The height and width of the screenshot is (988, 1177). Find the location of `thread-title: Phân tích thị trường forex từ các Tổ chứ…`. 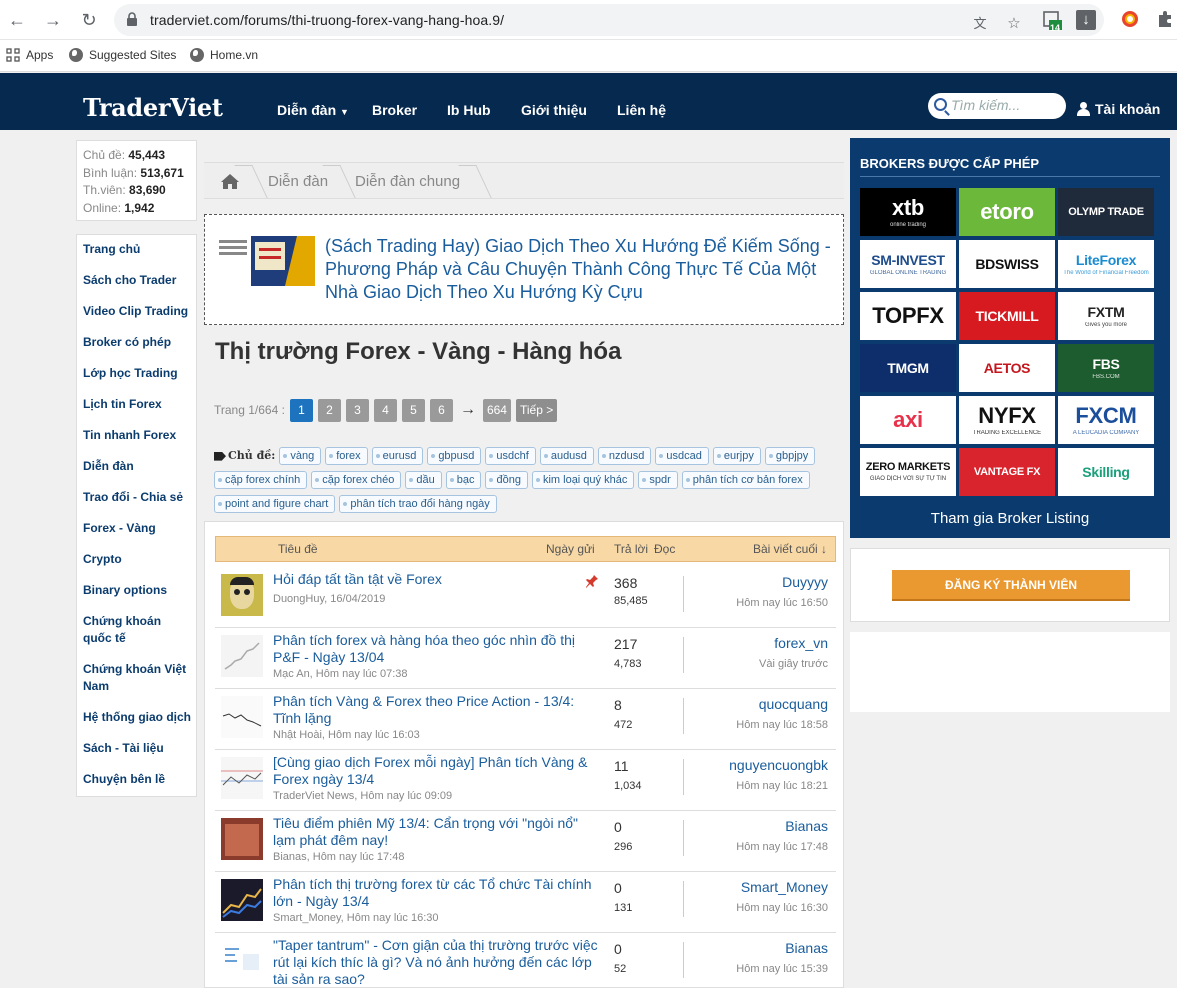

thread-title: Phân tích thị trường forex từ các Tổ chứ… is located at coordinates (438, 893).